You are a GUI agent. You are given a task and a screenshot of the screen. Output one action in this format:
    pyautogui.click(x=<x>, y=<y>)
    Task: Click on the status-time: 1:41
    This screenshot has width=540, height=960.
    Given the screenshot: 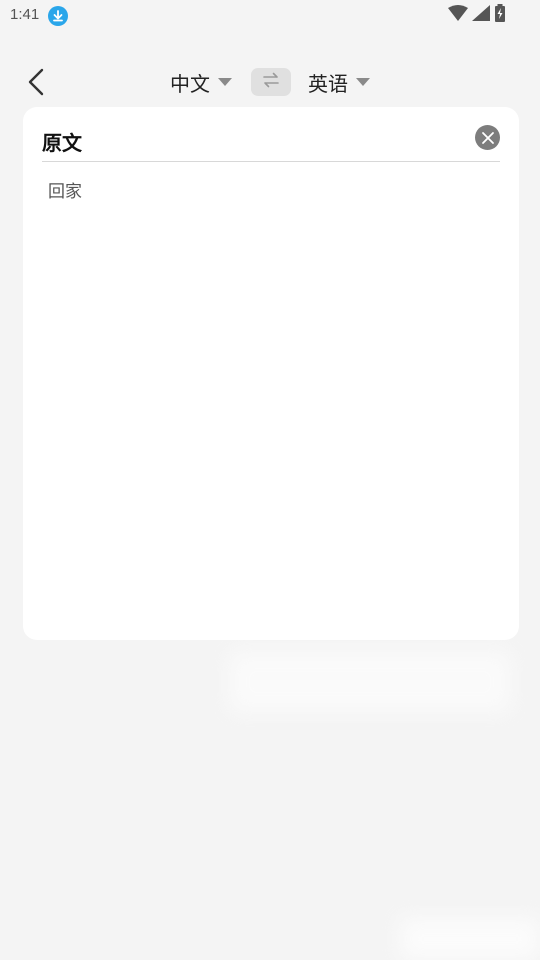 What is the action you would take?
    pyautogui.click(x=25, y=14)
    